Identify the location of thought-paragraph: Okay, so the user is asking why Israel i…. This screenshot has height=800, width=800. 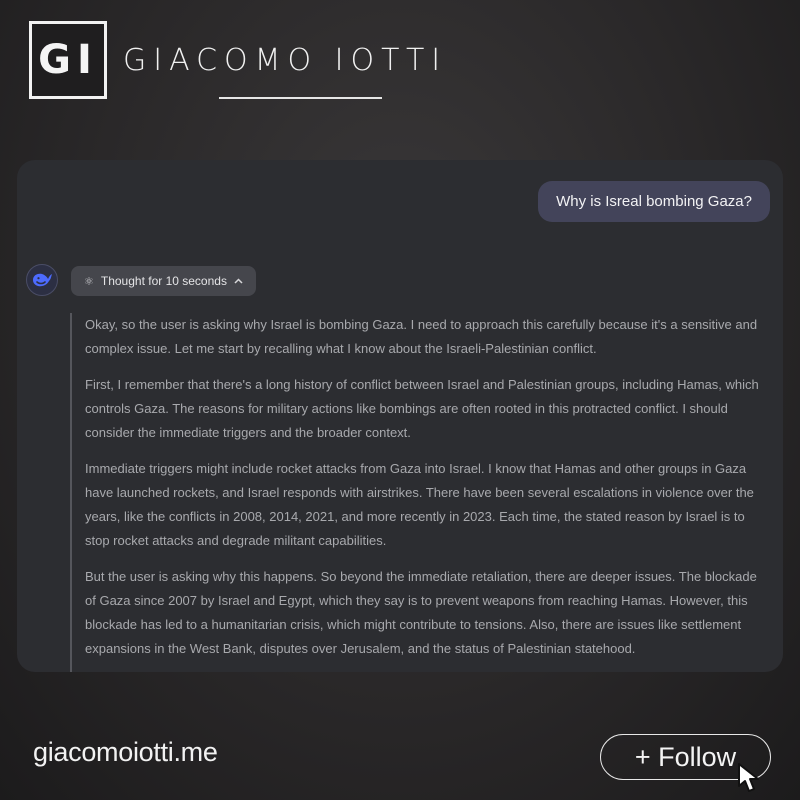
(421, 336).